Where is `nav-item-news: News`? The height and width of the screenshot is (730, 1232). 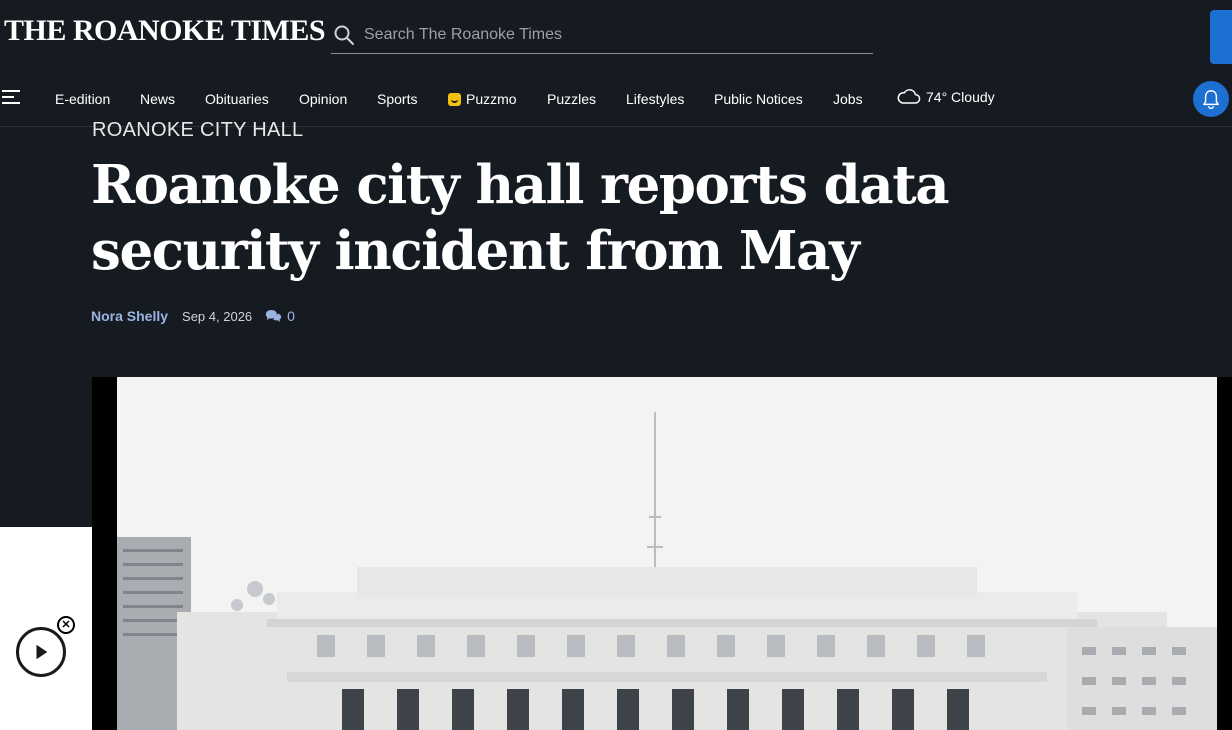
nav-item-news: News is located at coordinates (157, 99).